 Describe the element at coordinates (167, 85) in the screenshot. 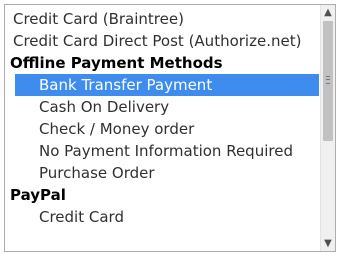

I see `option-bank-transfer-payment: Bank Transfer Payment` at that location.